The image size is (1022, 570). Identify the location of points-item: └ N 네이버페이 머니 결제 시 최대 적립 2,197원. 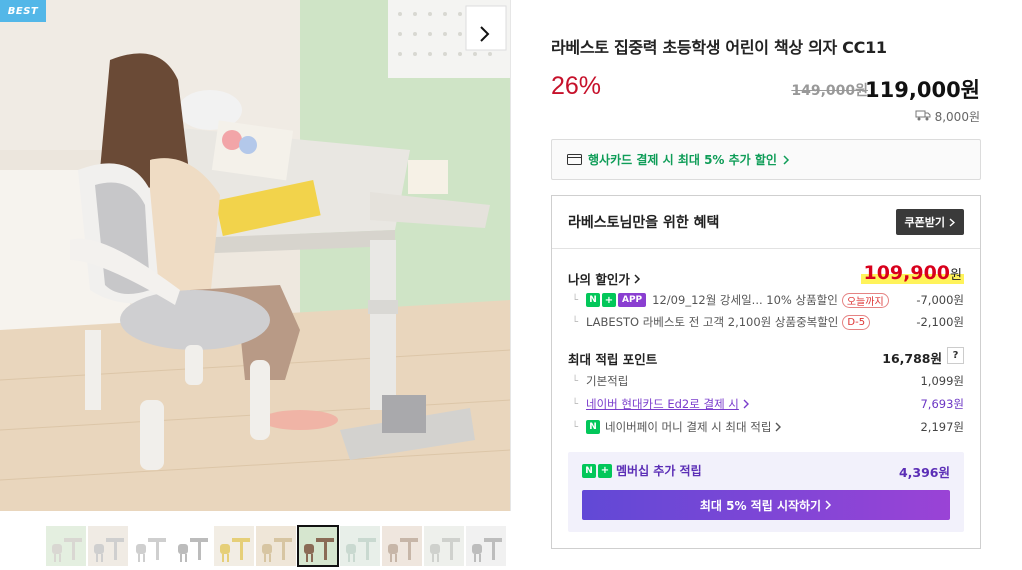
(768, 427).